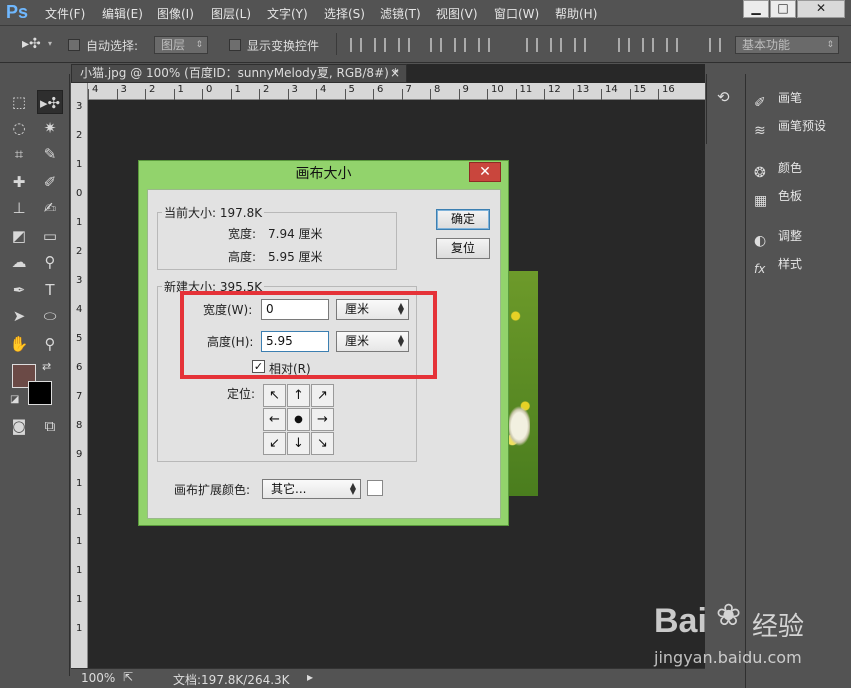 The width and height of the screenshot is (851, 688). Describe the element at coordinates (50, 182) in the screenshot. I see `brush-tool-icon: ✐` at that location.